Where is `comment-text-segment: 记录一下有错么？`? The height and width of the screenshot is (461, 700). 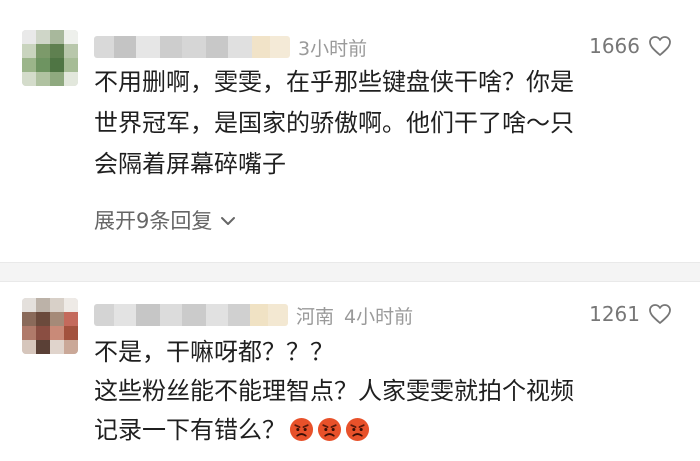 comment-text-segment: 记录一下有错么？ is located at coordinates (190, 430).